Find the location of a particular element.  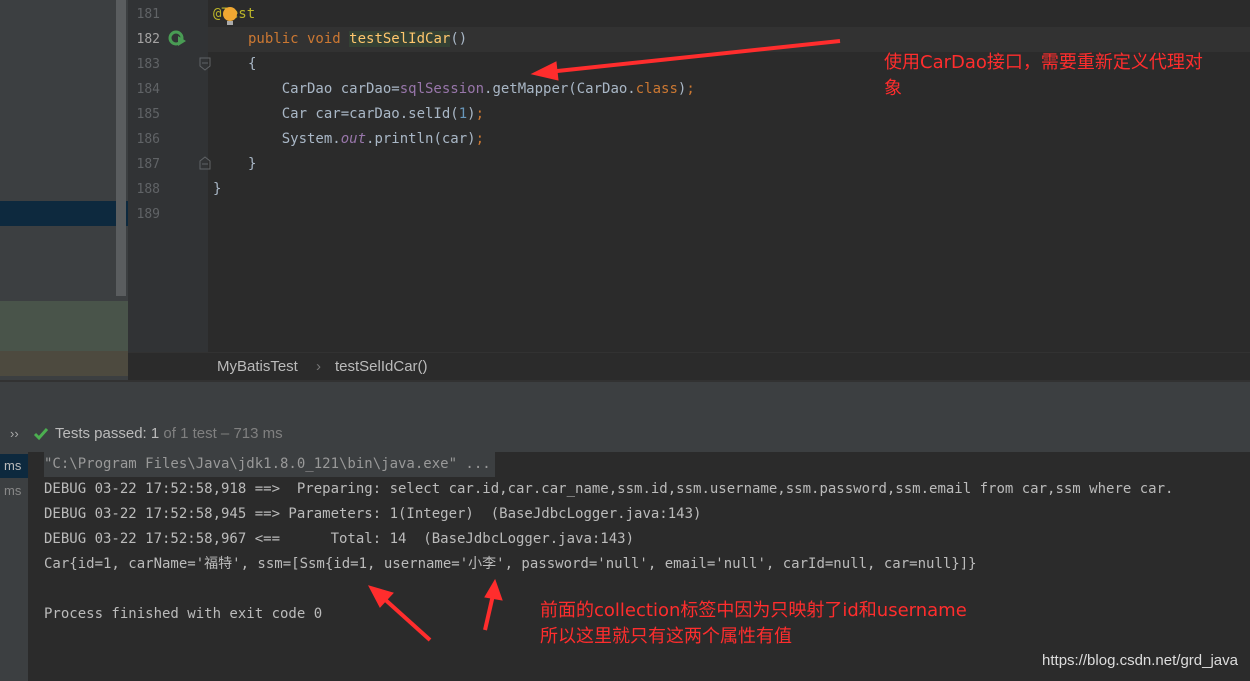

code-token: System. is located at coordinates (294, 139).